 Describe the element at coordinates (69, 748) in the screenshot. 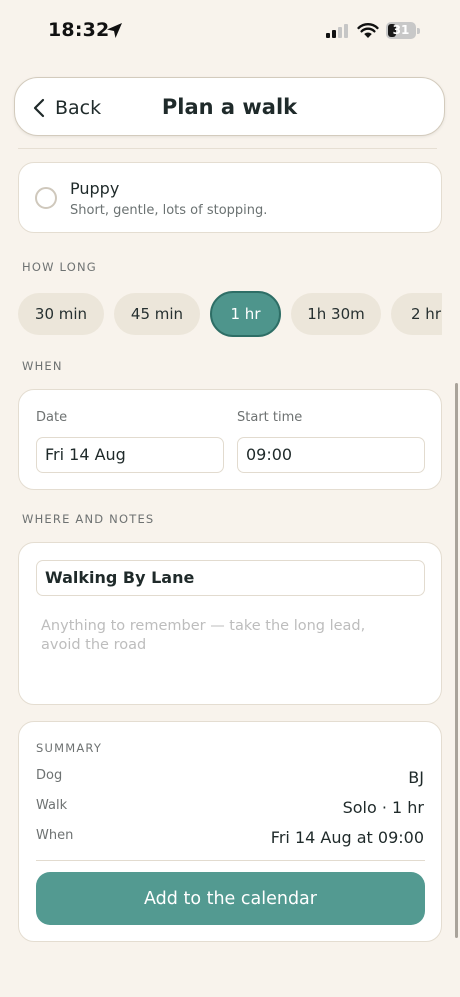

I see `summary-label: SUMMARY` at that location.